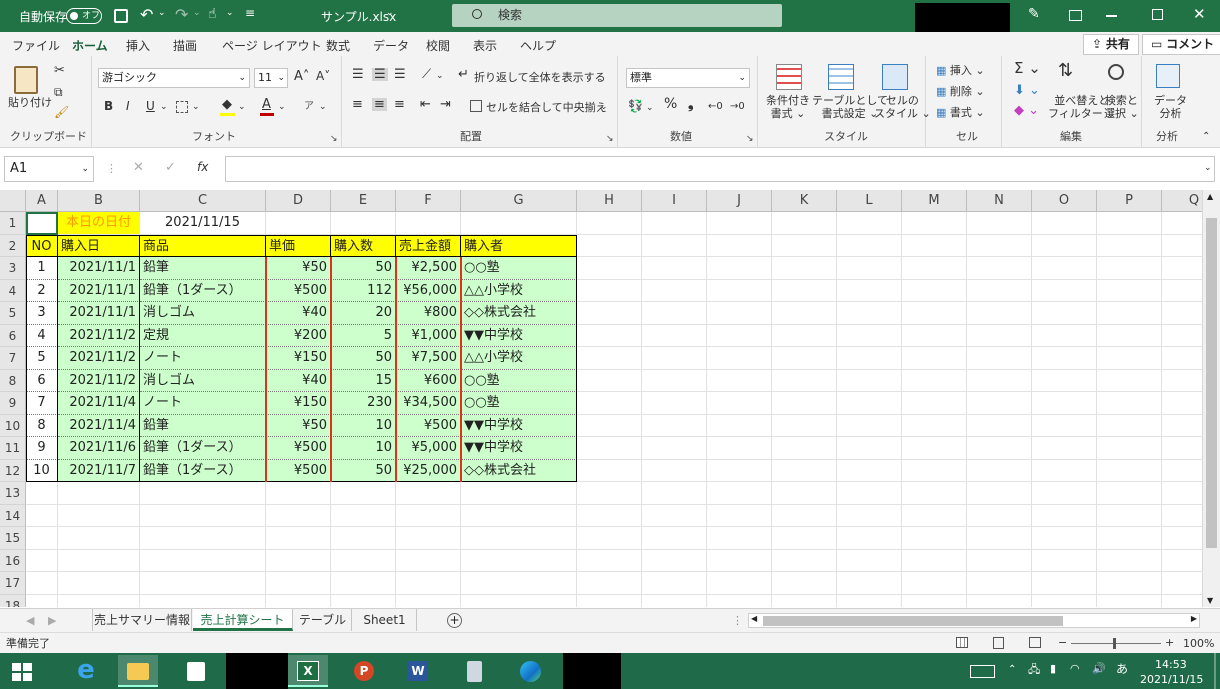  What do you see at coordinates (1206, 136) in the screenshot?
I see `collapse-ribbon-icon: ⌃` at bounding box center [1206, 136].